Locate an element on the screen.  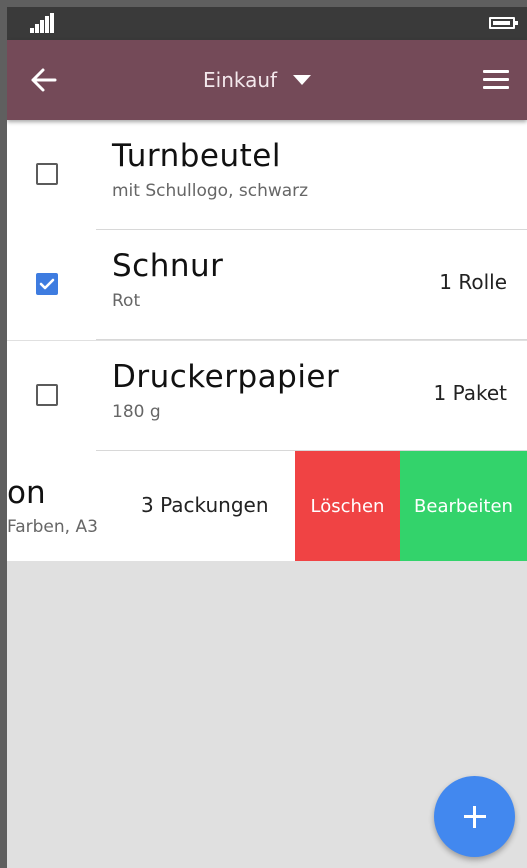
delete-button: Löschen is located at coordinates (347, 506).